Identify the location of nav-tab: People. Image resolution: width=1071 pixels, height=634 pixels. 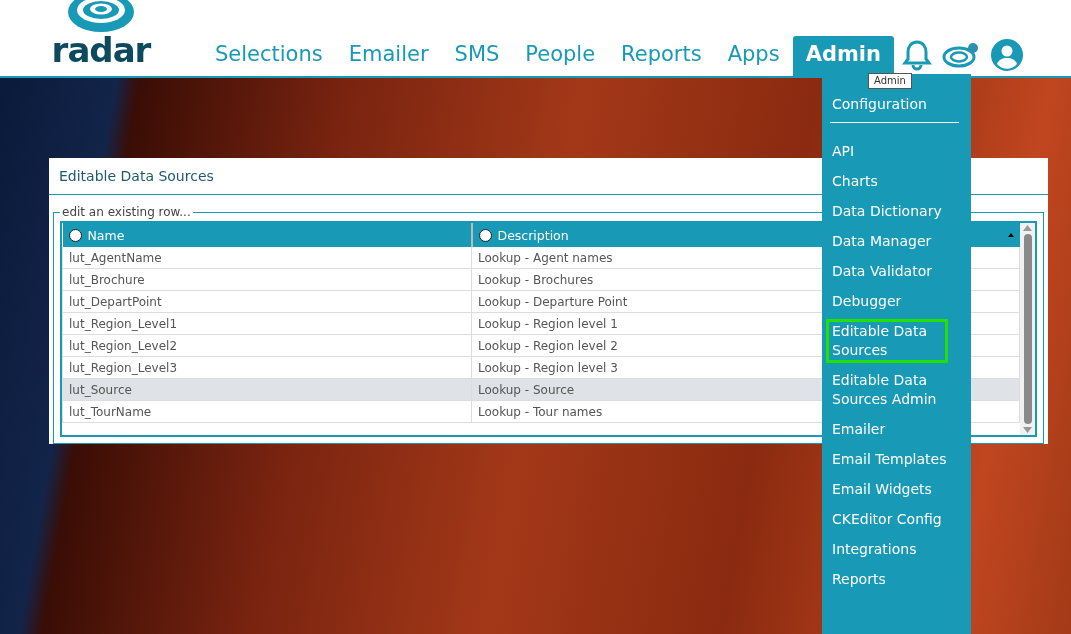
(560, 54).